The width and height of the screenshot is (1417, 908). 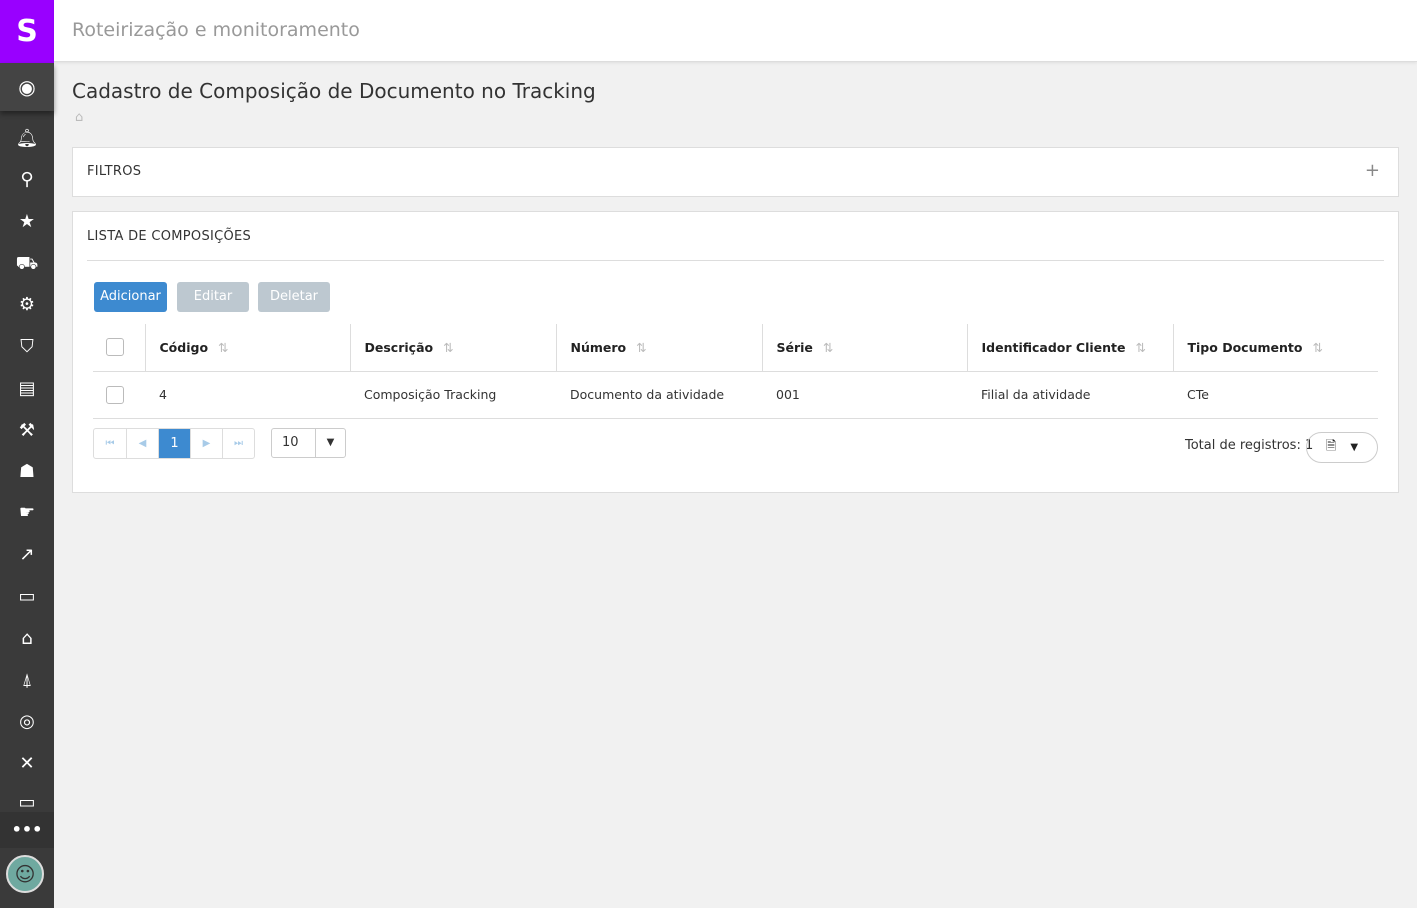 What do you see at coordinates (206, 443) in the screenshot?
I see `next-page-button: ▶` at bounding box center [206, 443].